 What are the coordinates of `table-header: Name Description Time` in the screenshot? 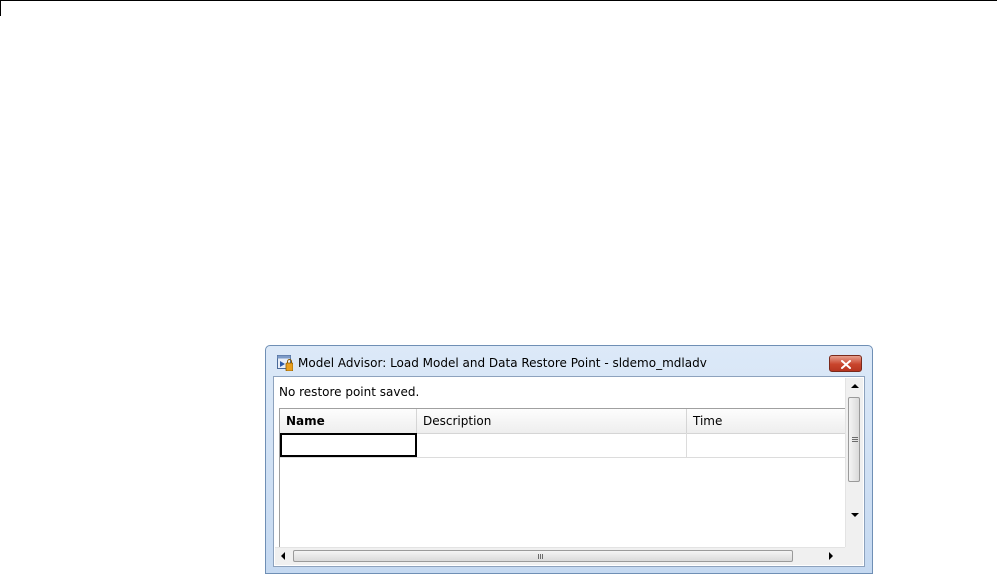 It's located at (564, 421).